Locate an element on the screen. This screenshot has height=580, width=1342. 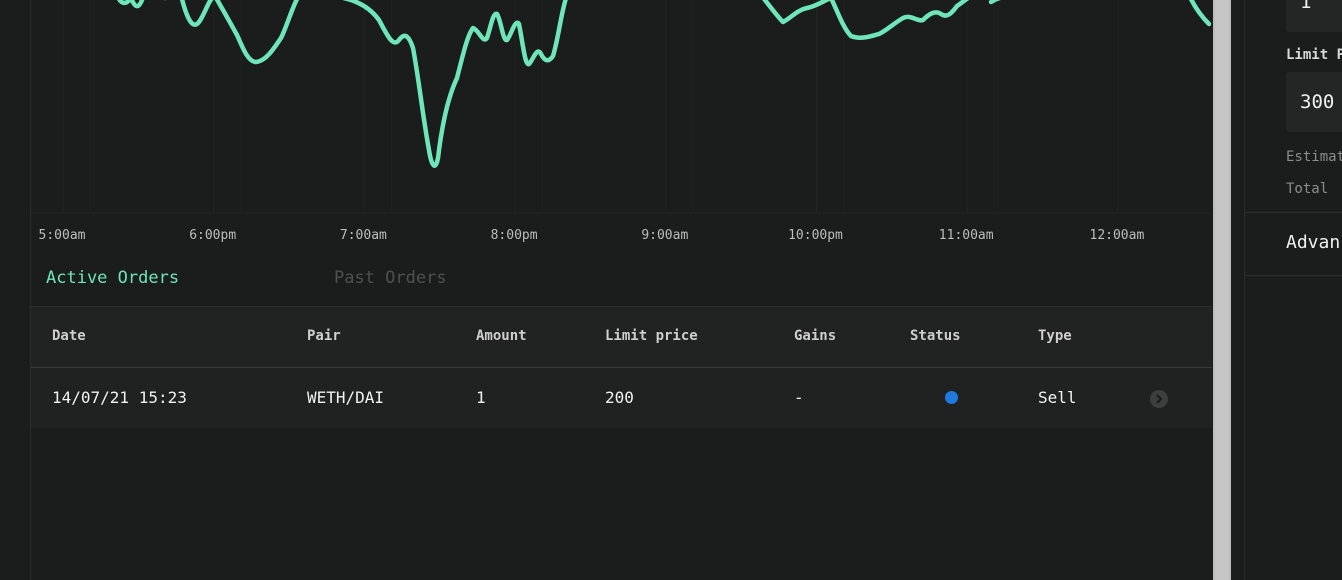
column-header-gains: Gains is located at coordinates (815, 336).